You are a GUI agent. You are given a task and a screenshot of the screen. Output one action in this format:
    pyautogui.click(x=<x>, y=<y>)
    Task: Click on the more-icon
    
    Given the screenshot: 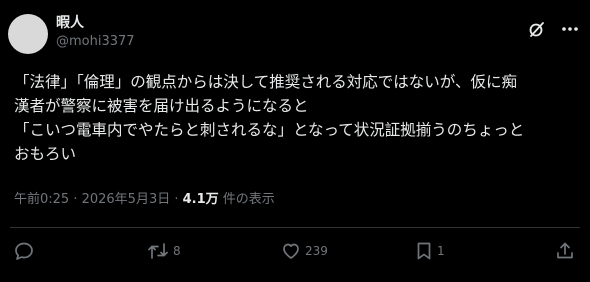 What is the action you would take?
    pyautogui.click(x=570, y=29)
    